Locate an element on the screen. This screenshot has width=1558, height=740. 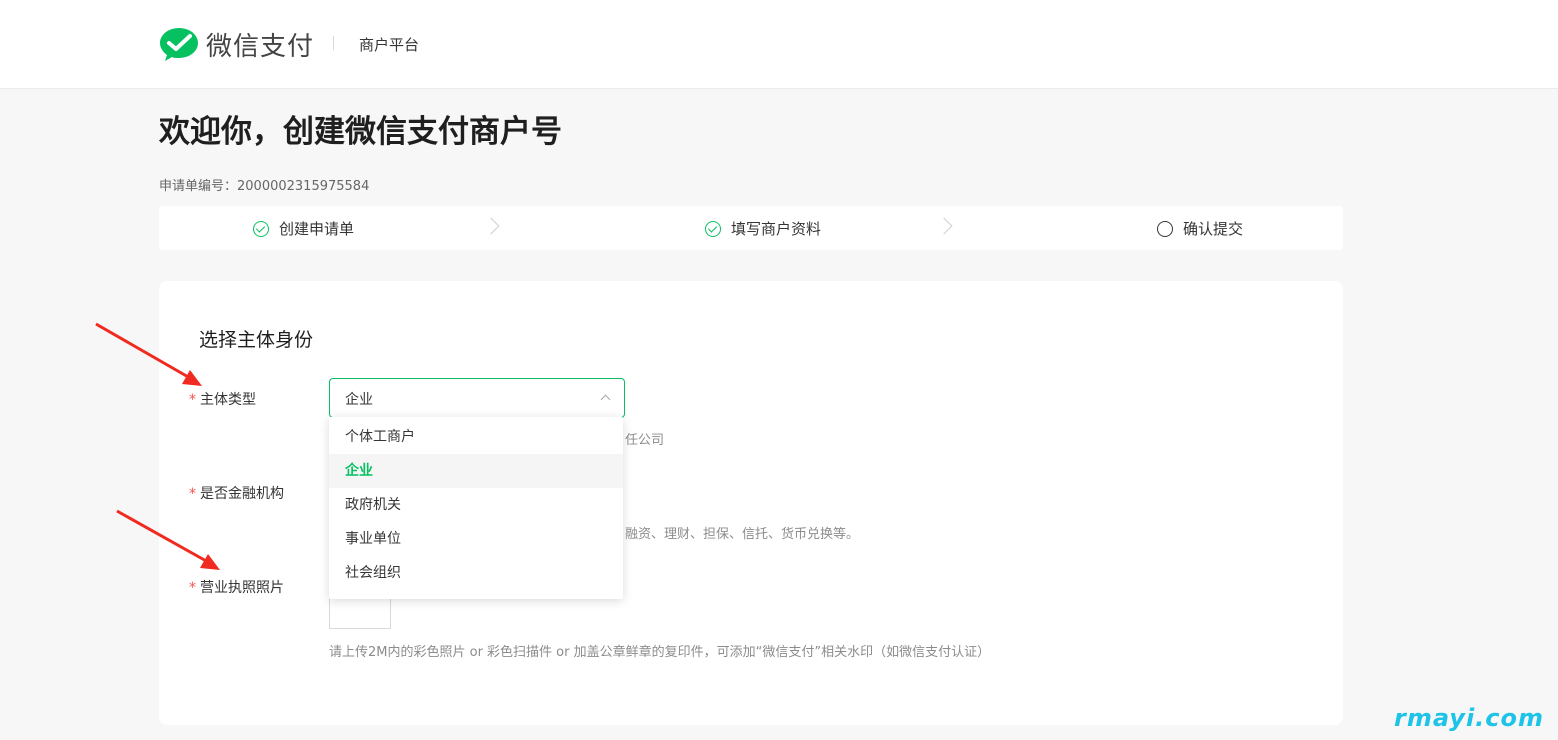
subject-type-hint: 任公司 is located at coordinates (645, 440).